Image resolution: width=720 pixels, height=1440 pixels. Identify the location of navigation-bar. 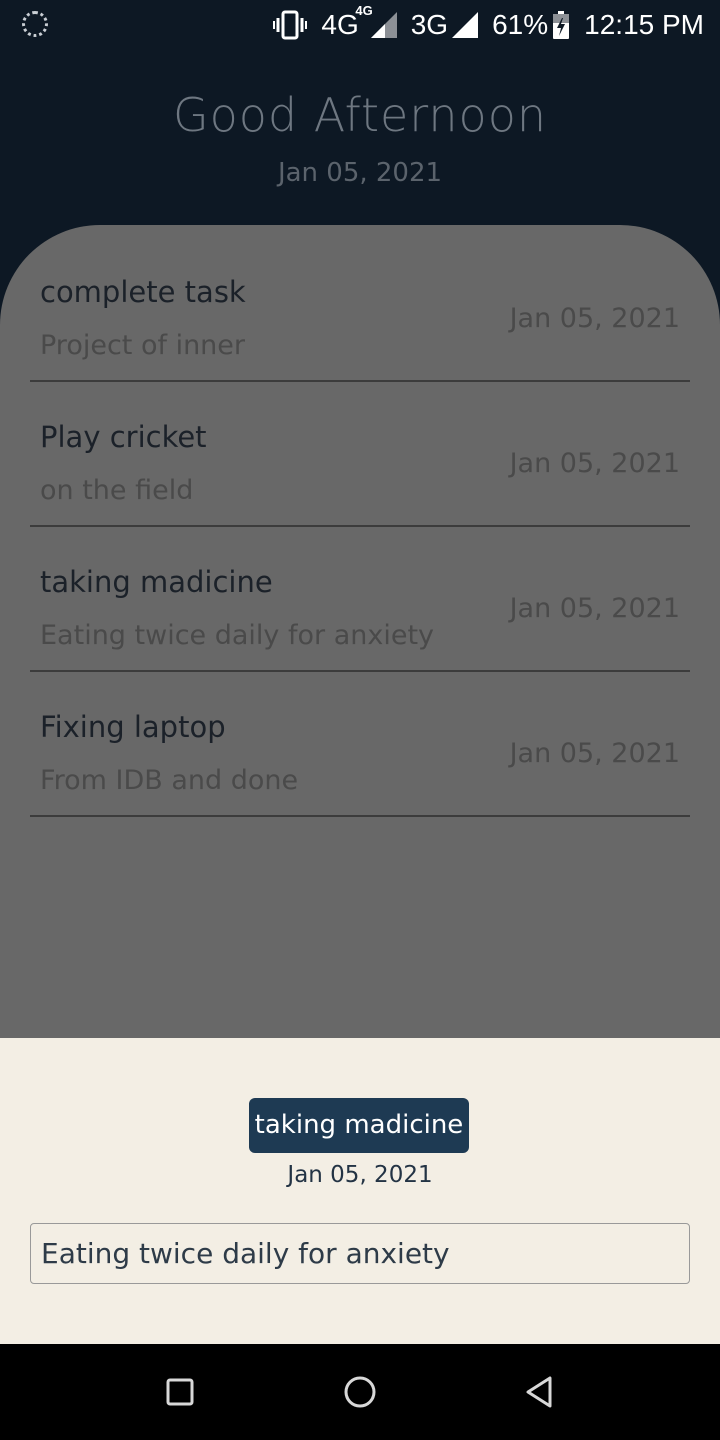
(360, 1392).